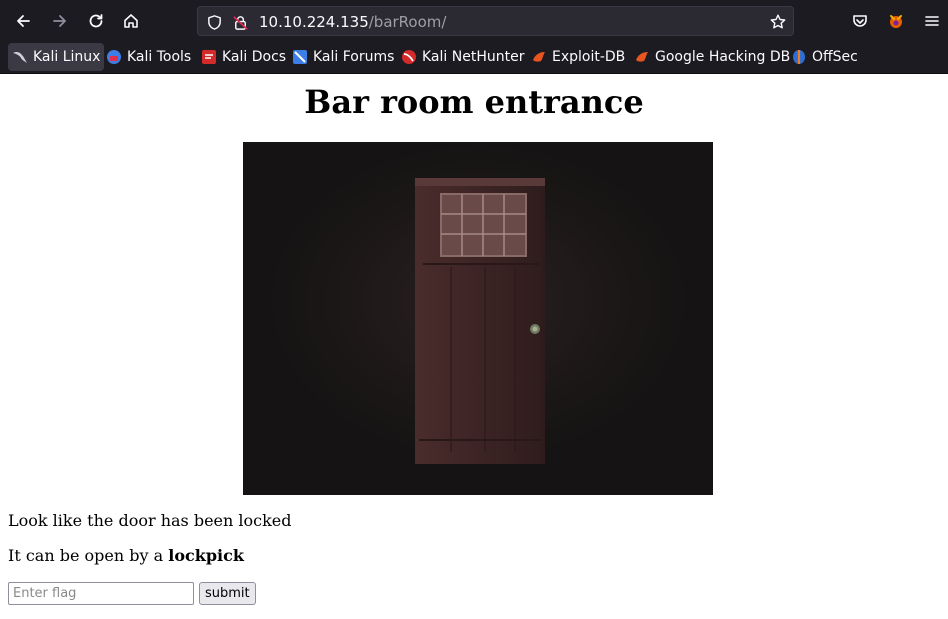 The width and height of the screenshot is (948, 619). I want to click on exploit-db-icon, so click(539, 57).